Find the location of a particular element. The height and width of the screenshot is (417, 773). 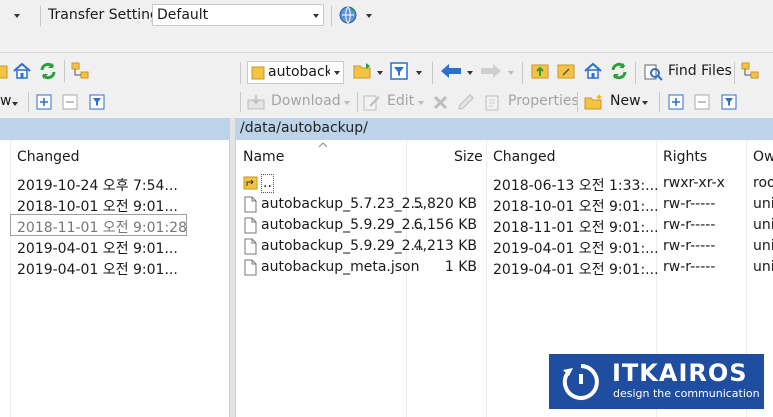

file-size: 1 KB is located at coordinates (460, 267).